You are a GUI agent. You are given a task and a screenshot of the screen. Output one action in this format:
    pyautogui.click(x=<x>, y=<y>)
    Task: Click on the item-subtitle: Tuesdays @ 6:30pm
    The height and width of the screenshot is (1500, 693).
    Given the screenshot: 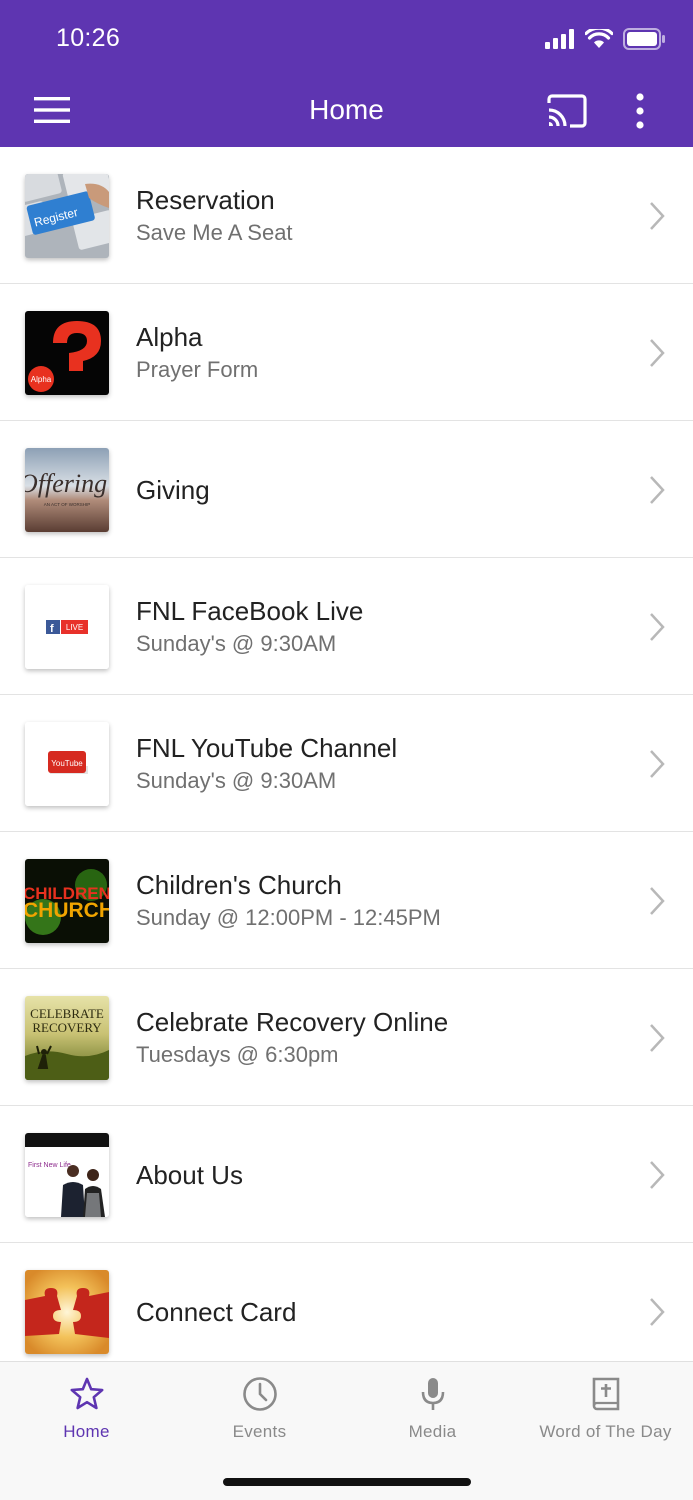 What is the action you would take?
    pyautogui.click(x=237, y=1054)
    